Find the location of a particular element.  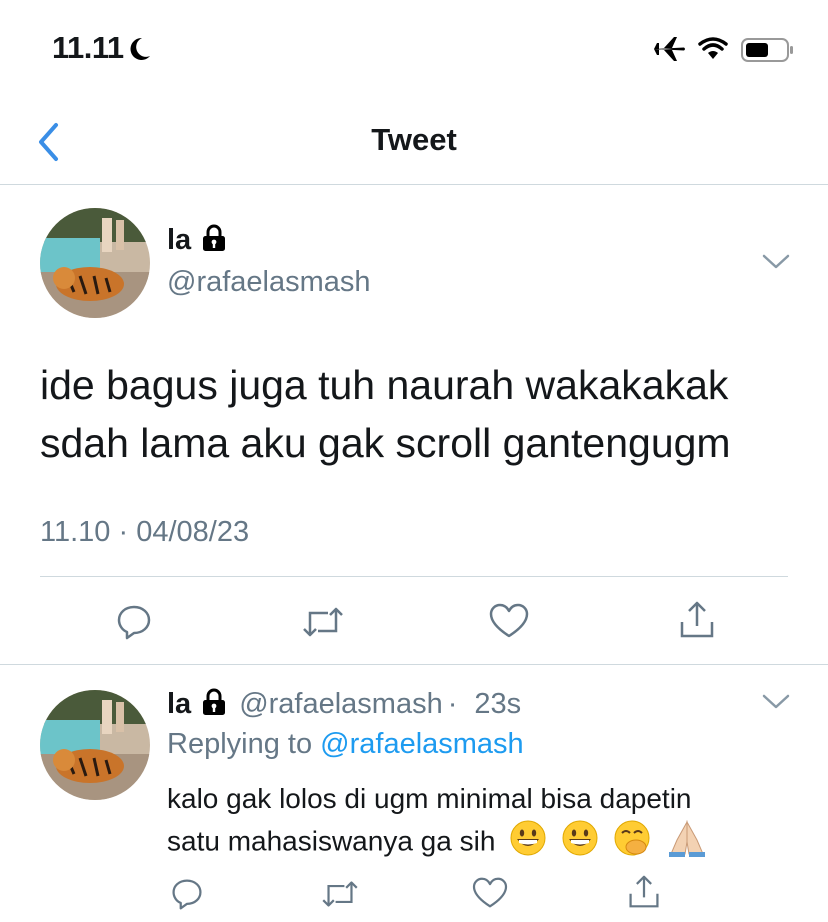

tweet-text-line: sdah lama aku gak scroll gantengugm is located at coordinates (385, 443).